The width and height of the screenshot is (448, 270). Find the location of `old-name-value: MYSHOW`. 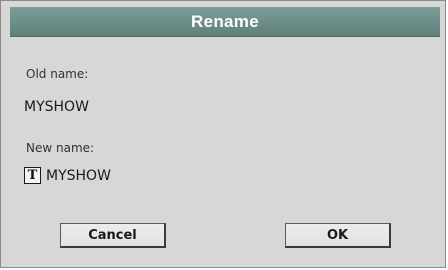

old-name-value: MYSHOW is located at coordinates (56, 107).